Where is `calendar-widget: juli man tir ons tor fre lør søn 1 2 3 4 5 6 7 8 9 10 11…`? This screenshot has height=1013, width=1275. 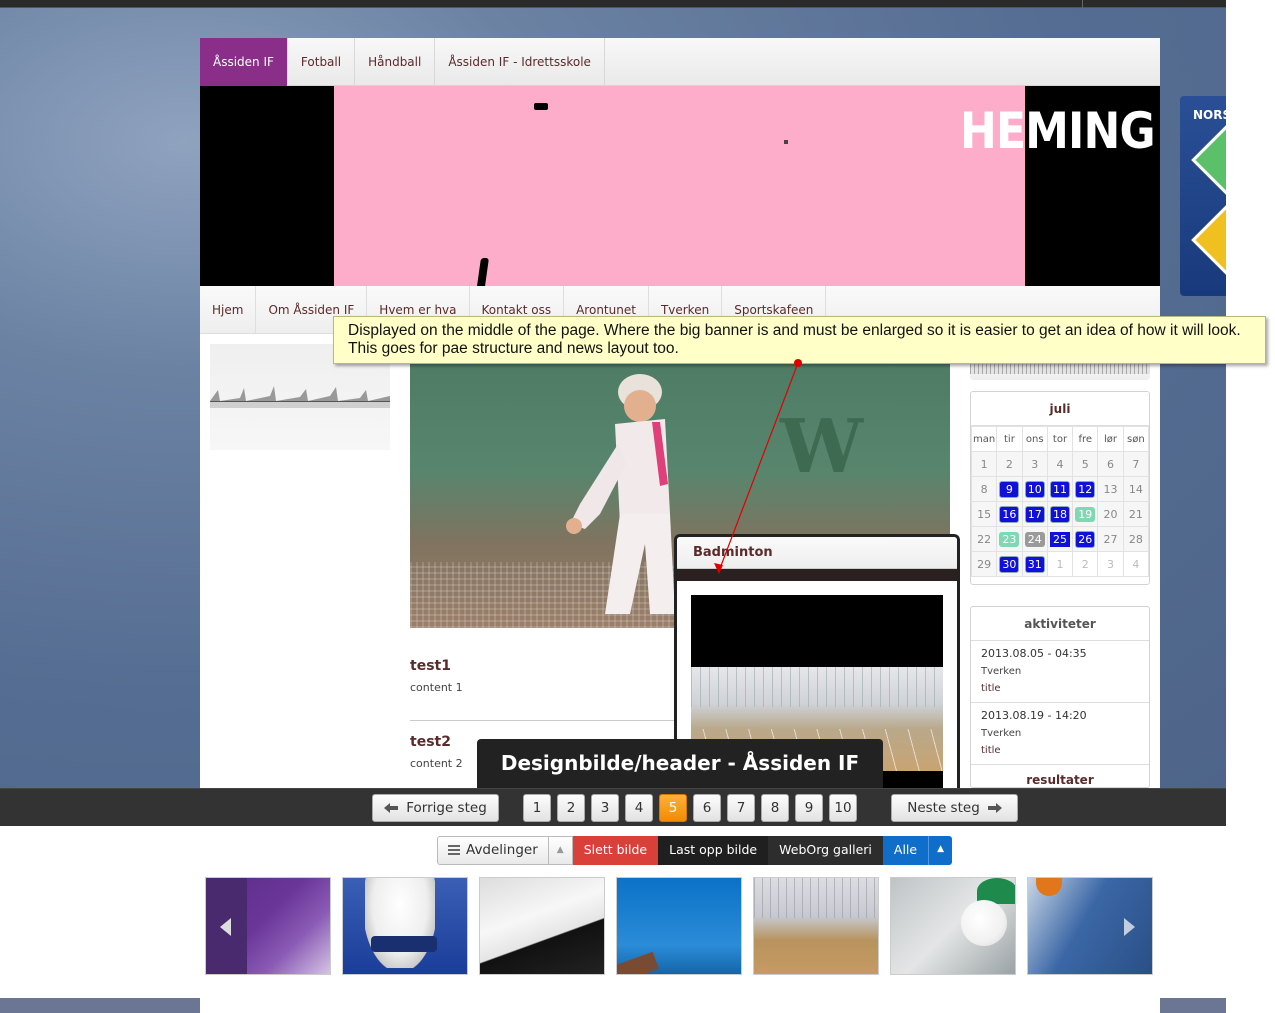 calendar-widget: juli man tir ons tor fre lør søn 1 2 3 4 5 6 7 8 9 10 11… is located at coordinates (1060, 488).